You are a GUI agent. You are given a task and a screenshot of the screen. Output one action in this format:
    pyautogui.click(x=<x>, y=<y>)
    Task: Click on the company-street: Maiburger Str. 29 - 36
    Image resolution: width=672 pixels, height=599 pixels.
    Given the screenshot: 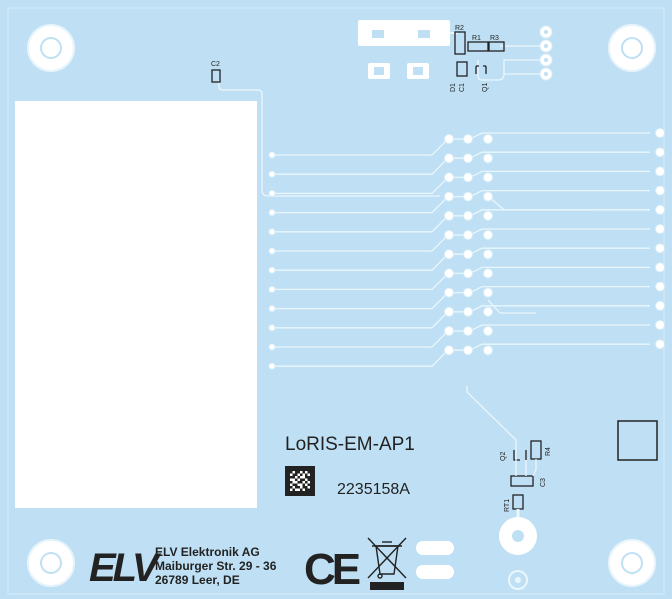 What is the action you would take?
    pyautogui.click(x=216, y=566)
    